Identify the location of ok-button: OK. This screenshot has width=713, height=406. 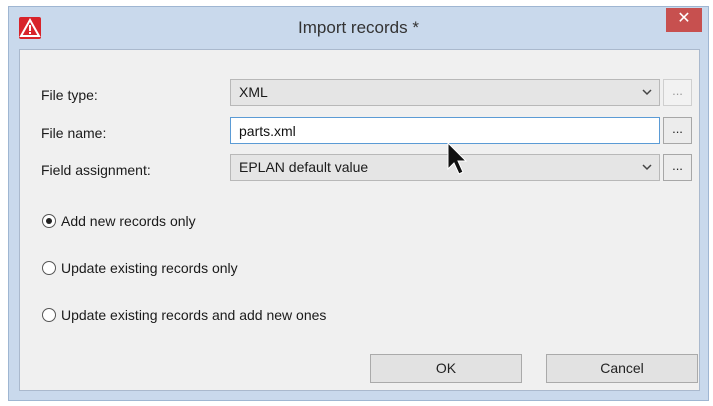
(446, 368).